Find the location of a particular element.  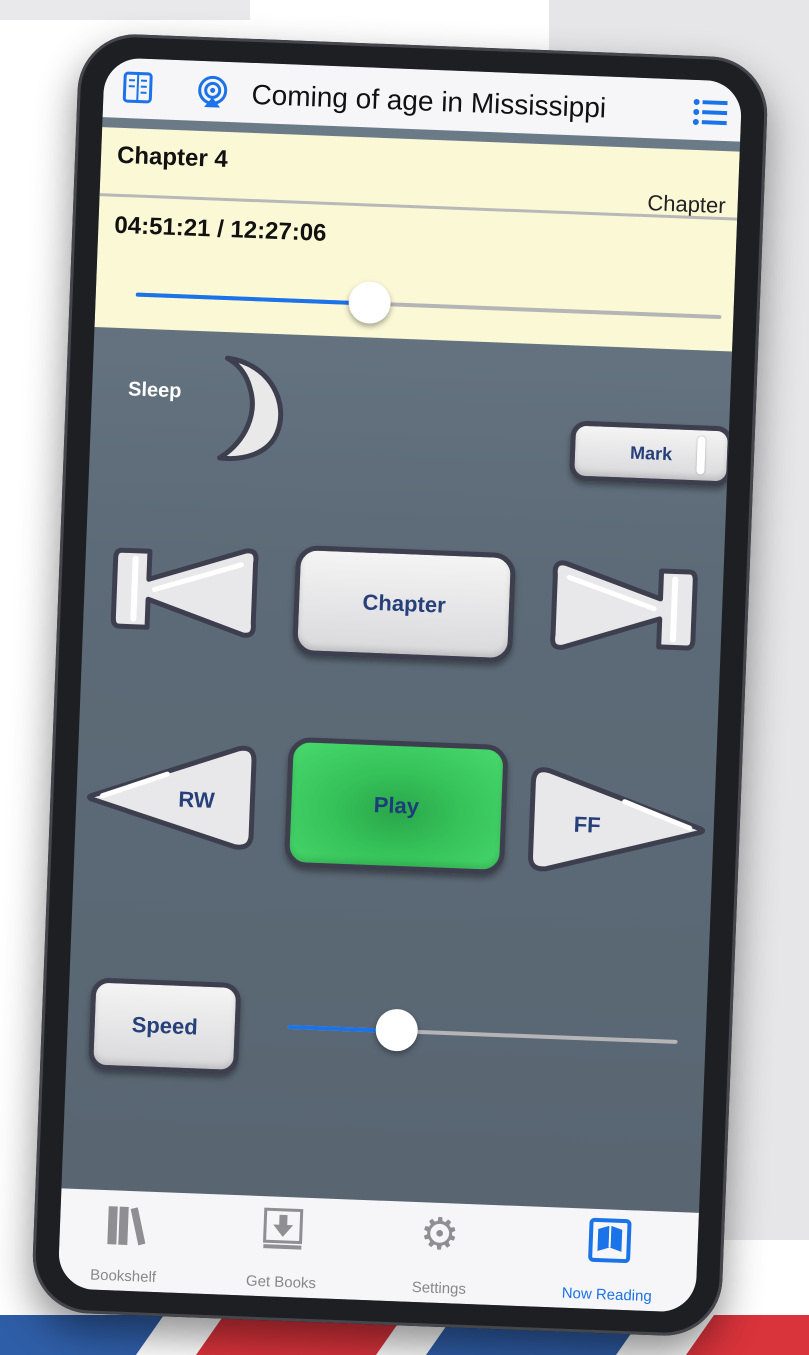

mark-button-label: Mark is located at coordinates (651, 453).